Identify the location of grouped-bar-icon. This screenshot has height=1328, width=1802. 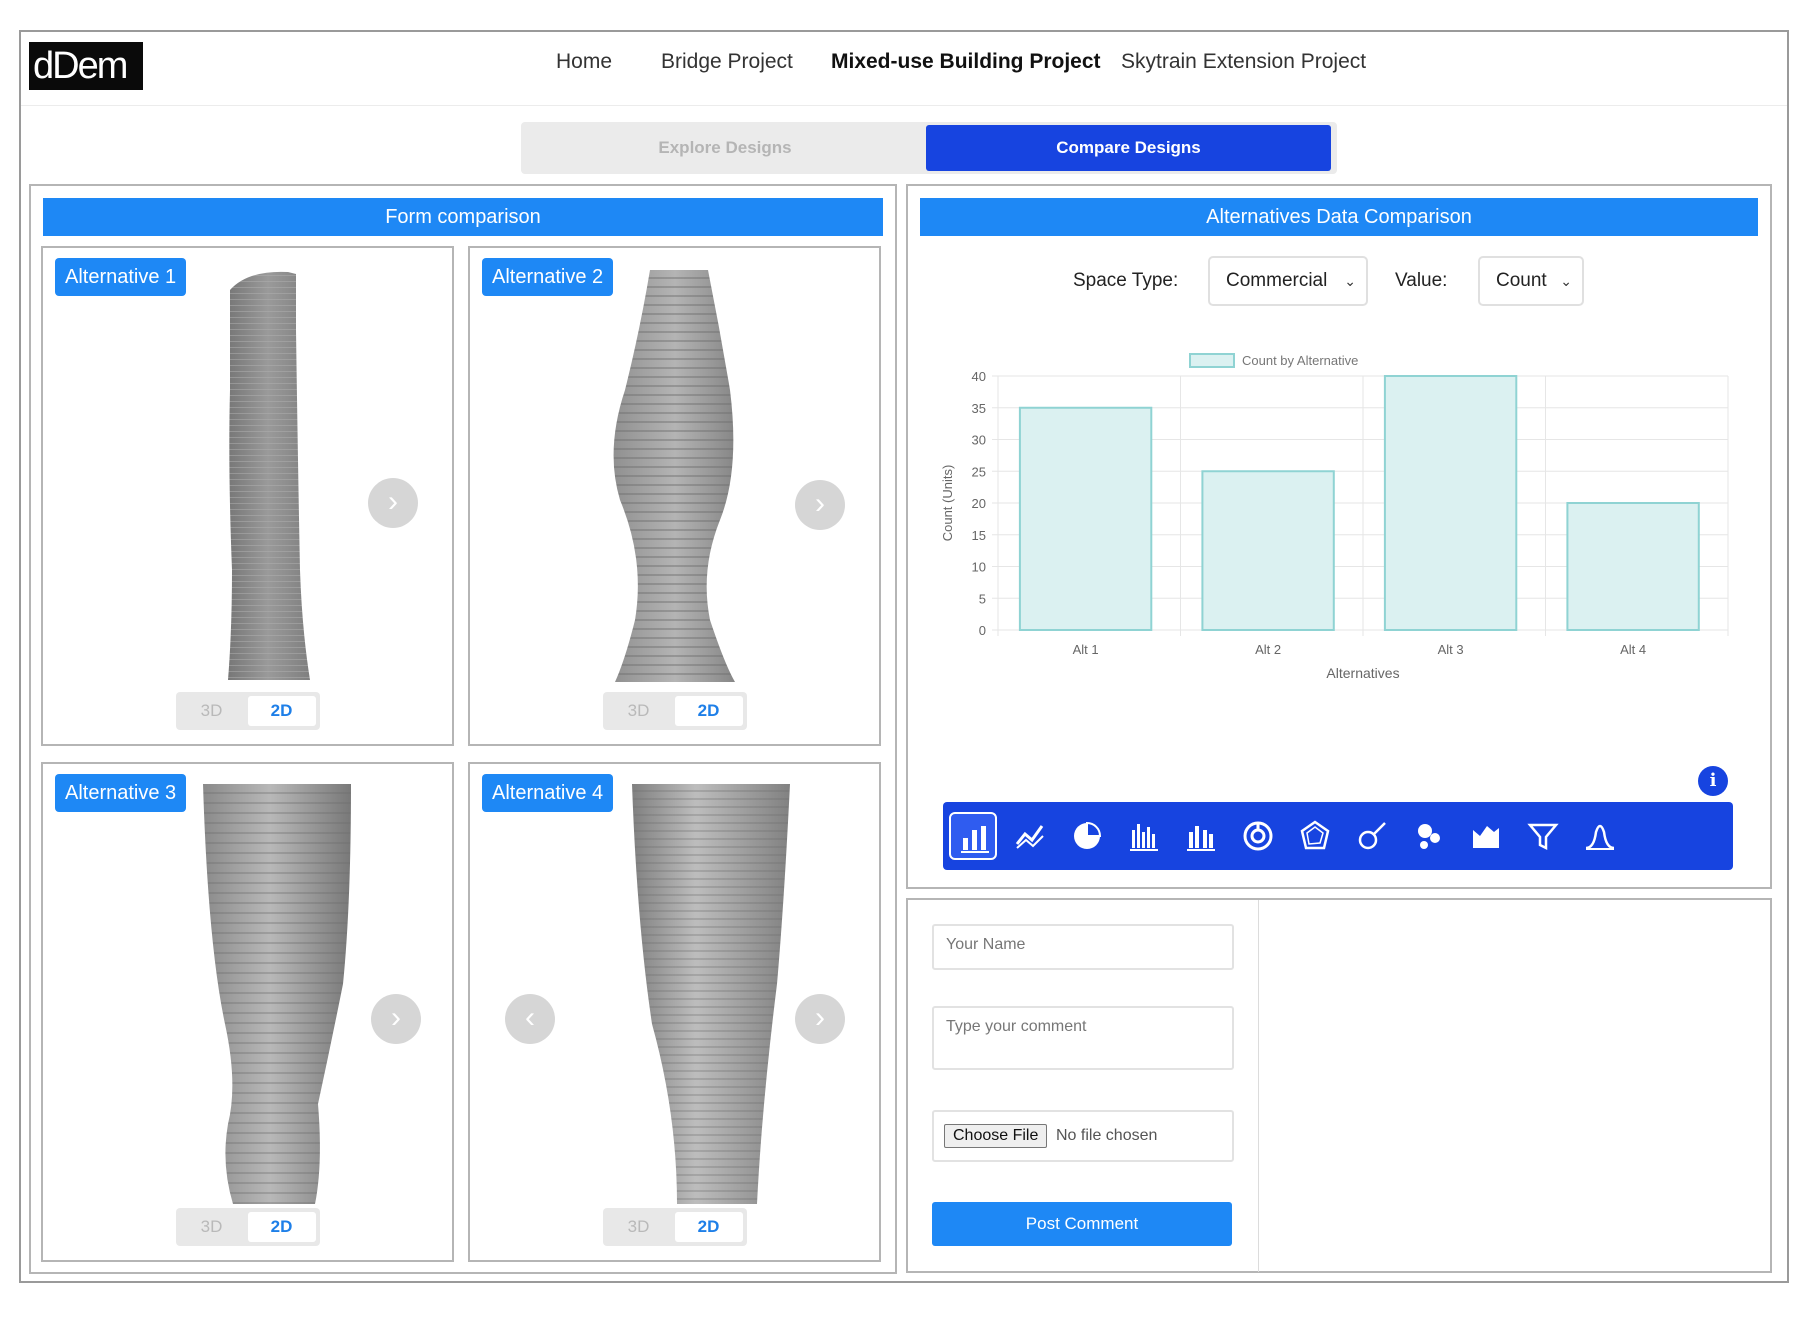
(1201, 838).